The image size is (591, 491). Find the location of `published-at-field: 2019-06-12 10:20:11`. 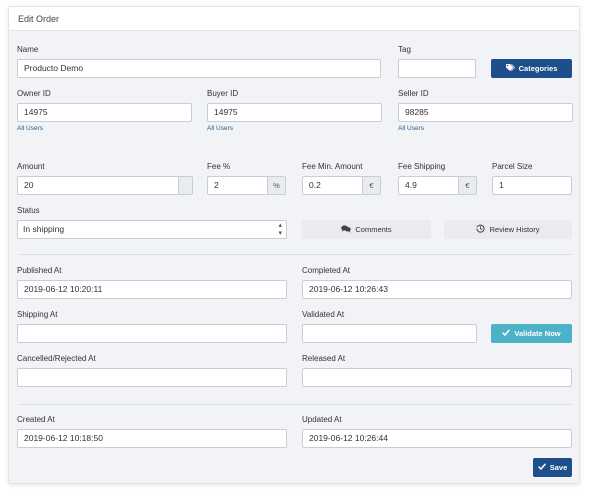

published-at-field: 2019-06-12 10:20:11 is located at coordinates (152, 289).